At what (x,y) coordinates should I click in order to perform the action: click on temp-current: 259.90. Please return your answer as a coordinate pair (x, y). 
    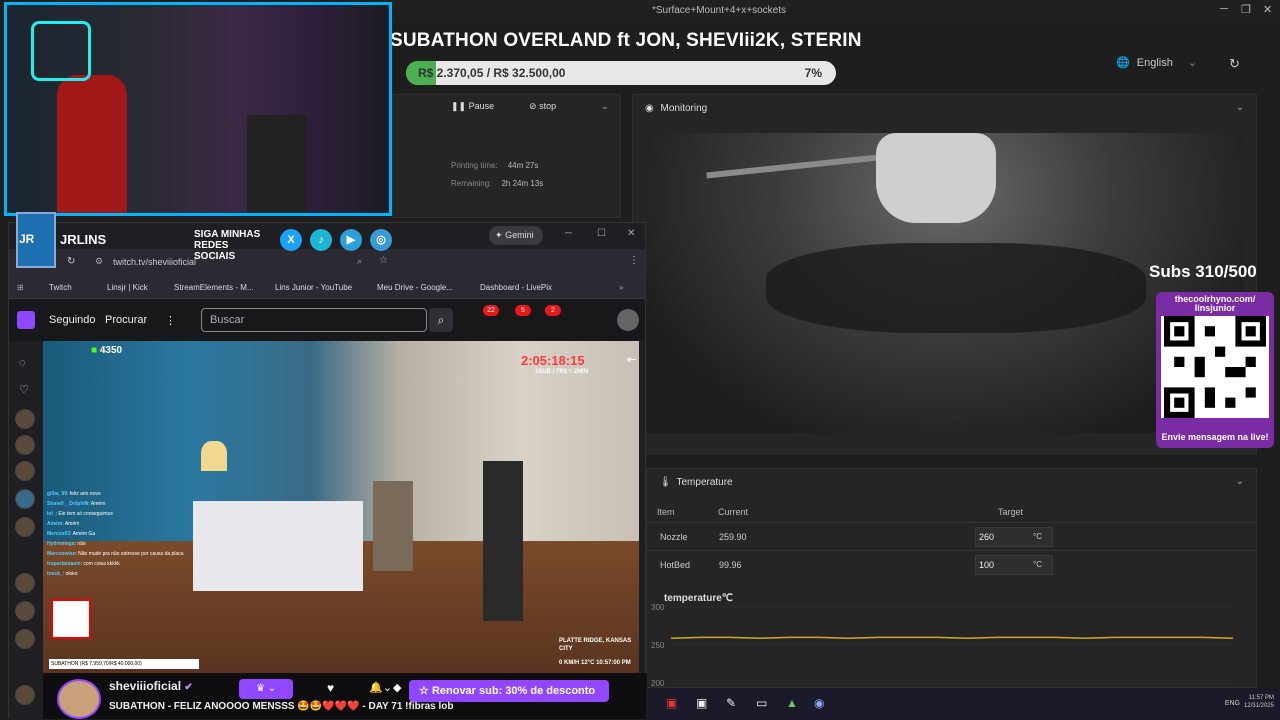
    Looking at the image, I should click on (733, 537).